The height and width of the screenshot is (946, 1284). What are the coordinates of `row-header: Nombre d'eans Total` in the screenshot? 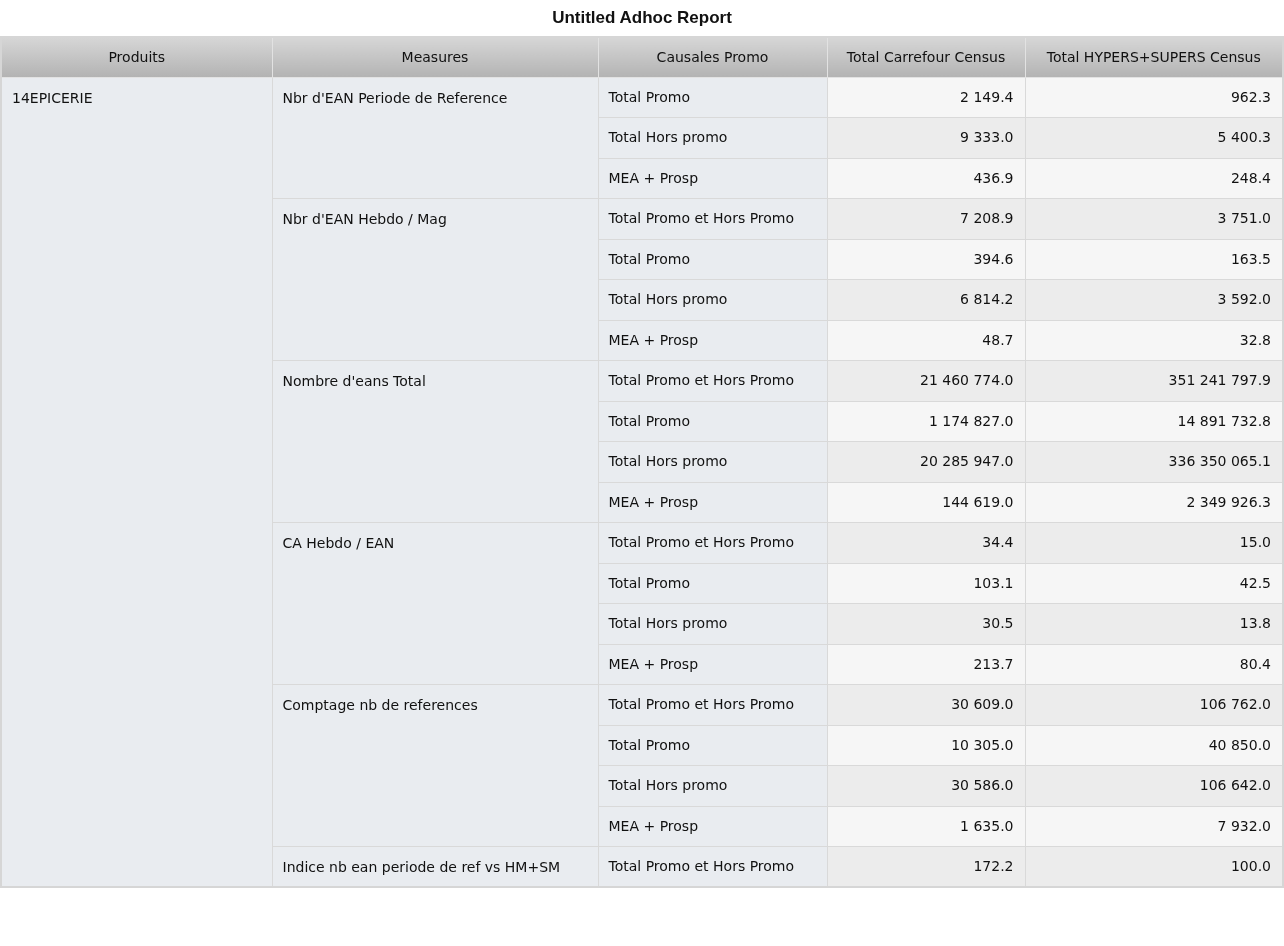 It's located at (435, 441).